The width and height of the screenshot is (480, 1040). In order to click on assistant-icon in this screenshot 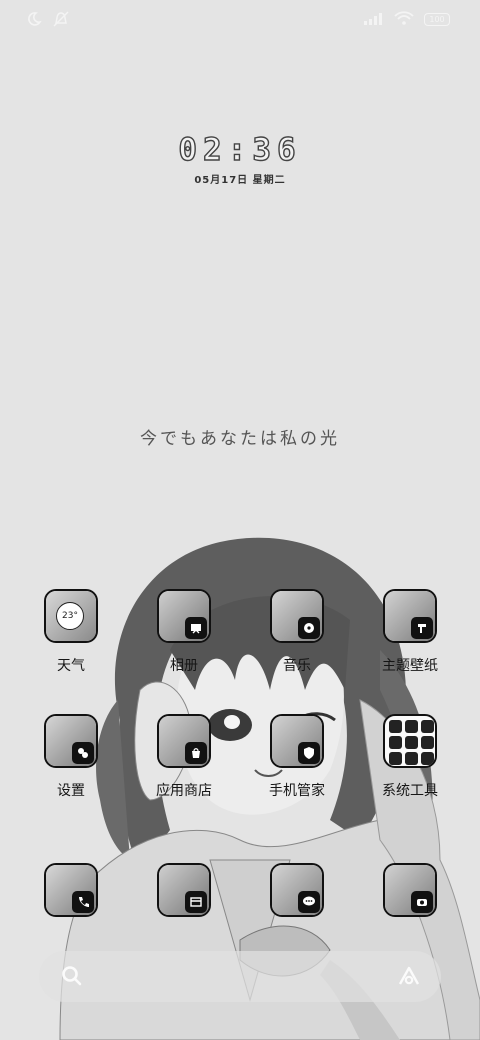, I will do `click(409, 978)`.